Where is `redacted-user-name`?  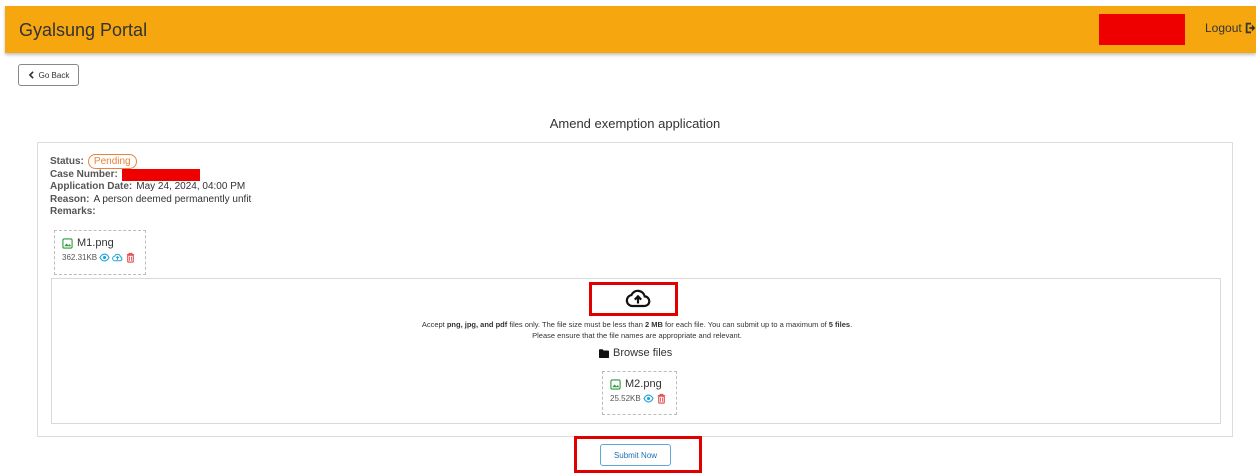 redacted-user-name is located at coordinates (1142, 29).